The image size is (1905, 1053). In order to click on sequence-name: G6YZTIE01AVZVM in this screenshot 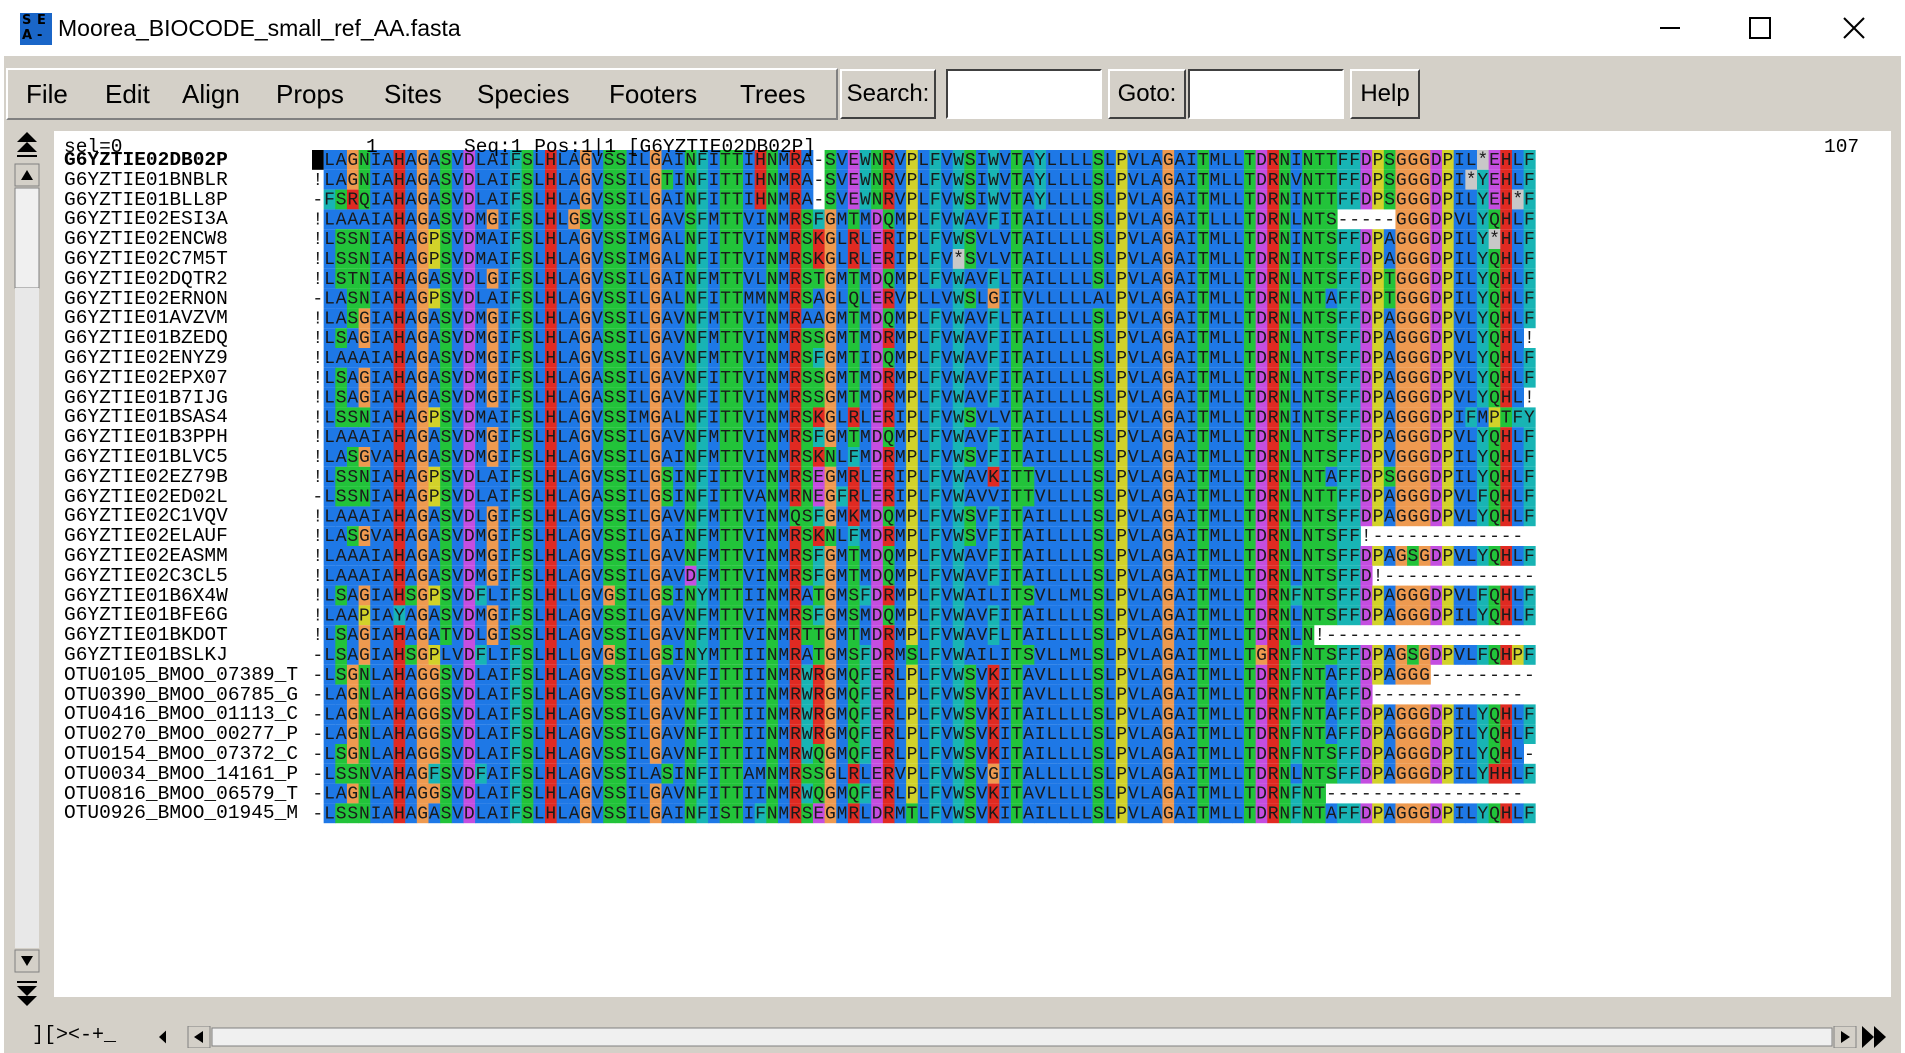, I will do `click(146, 318)`.